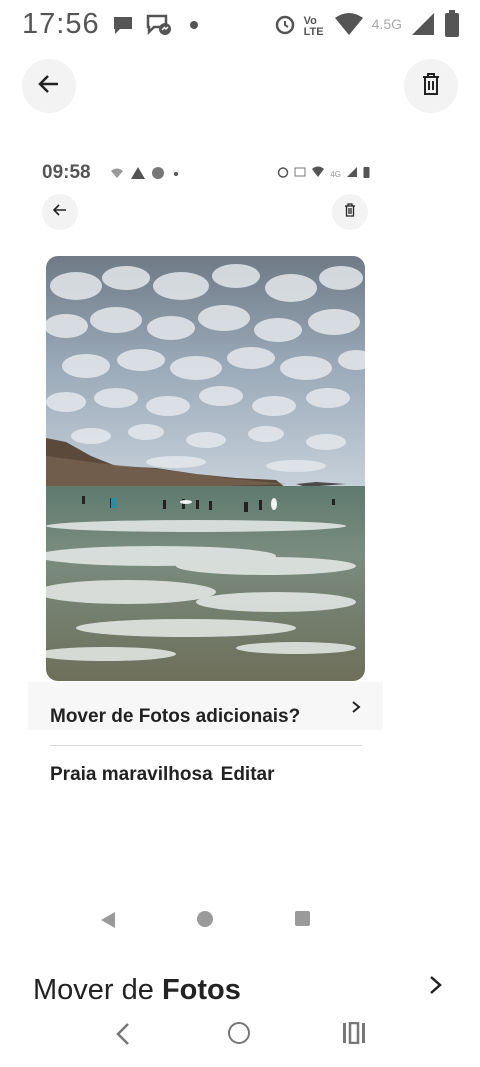  Describe the element at coordinates (93, 989) in the screenshot. I see `sheet-title-prefix: Mover de` at that location.